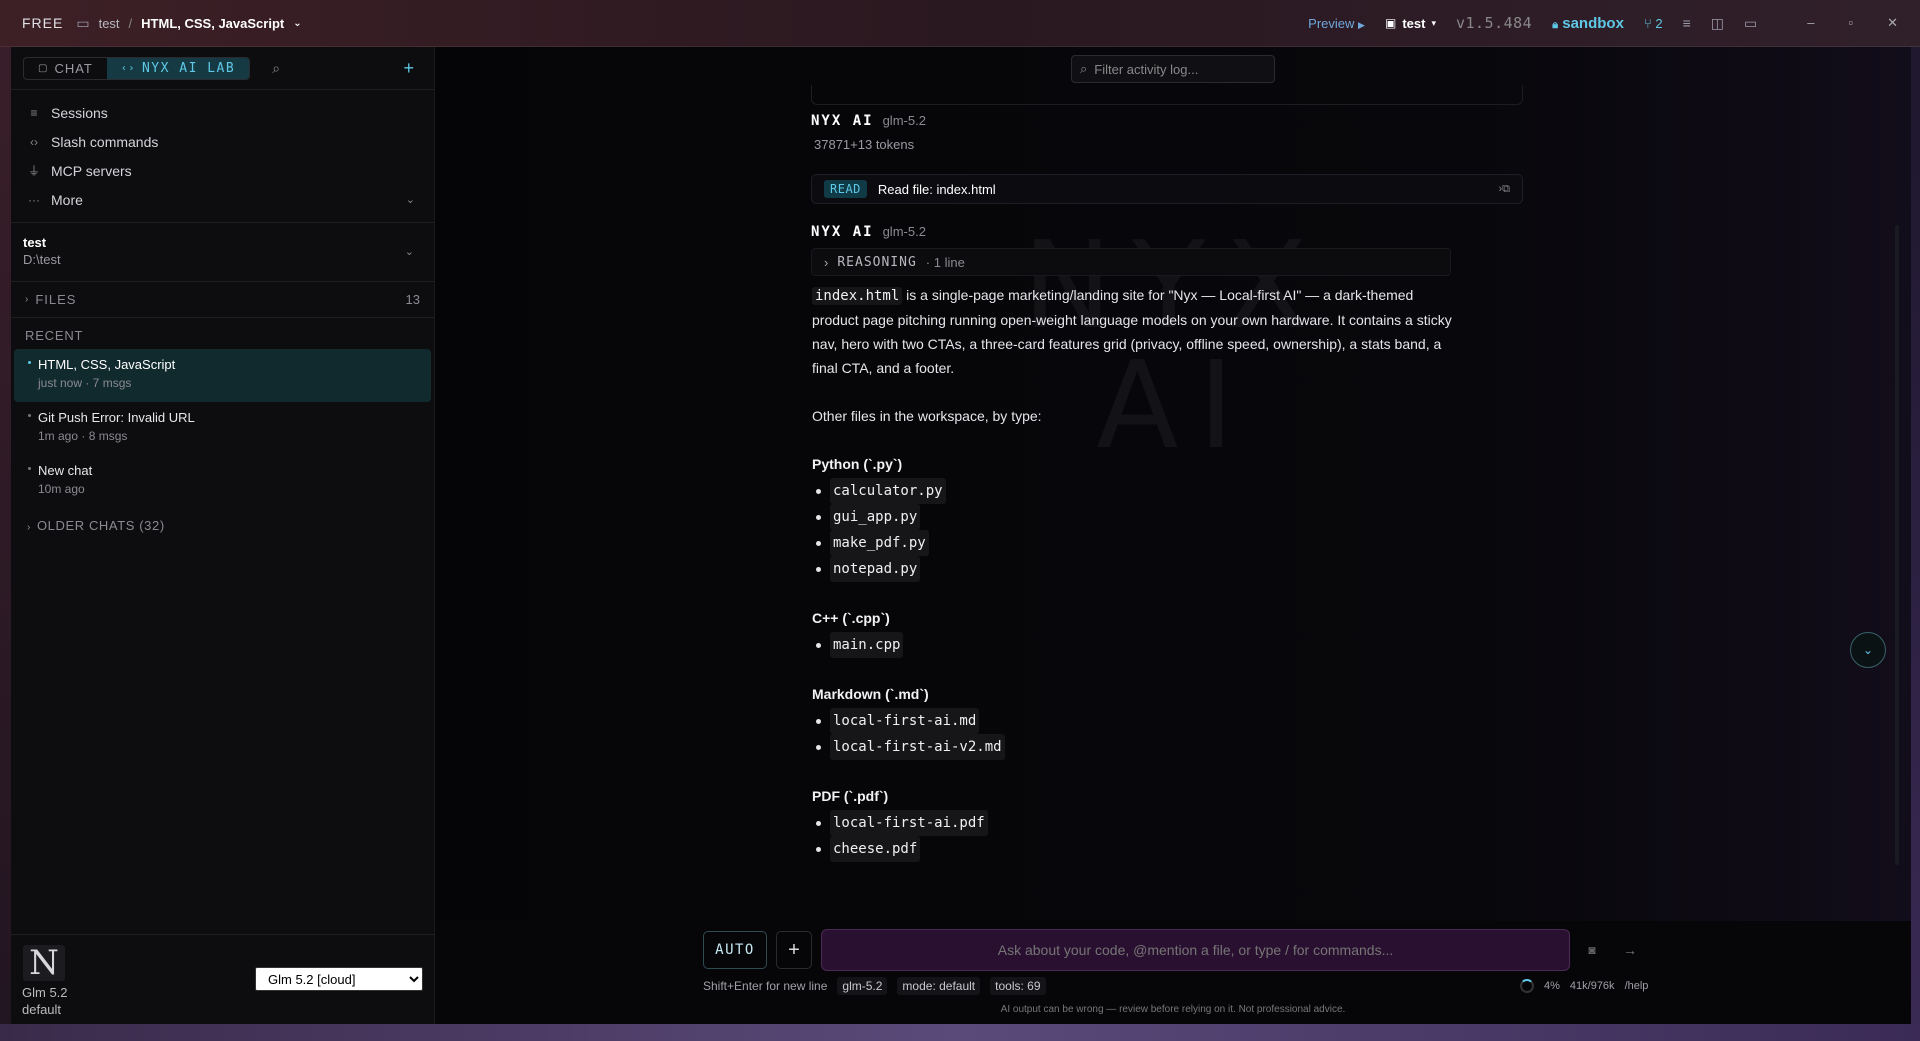 The width and height of the screenshot is (1920, 1041). Describe the element at coordinates (909, 823) in the screenshot. I see `inline-code: local-first-ai.pdf` at that location.